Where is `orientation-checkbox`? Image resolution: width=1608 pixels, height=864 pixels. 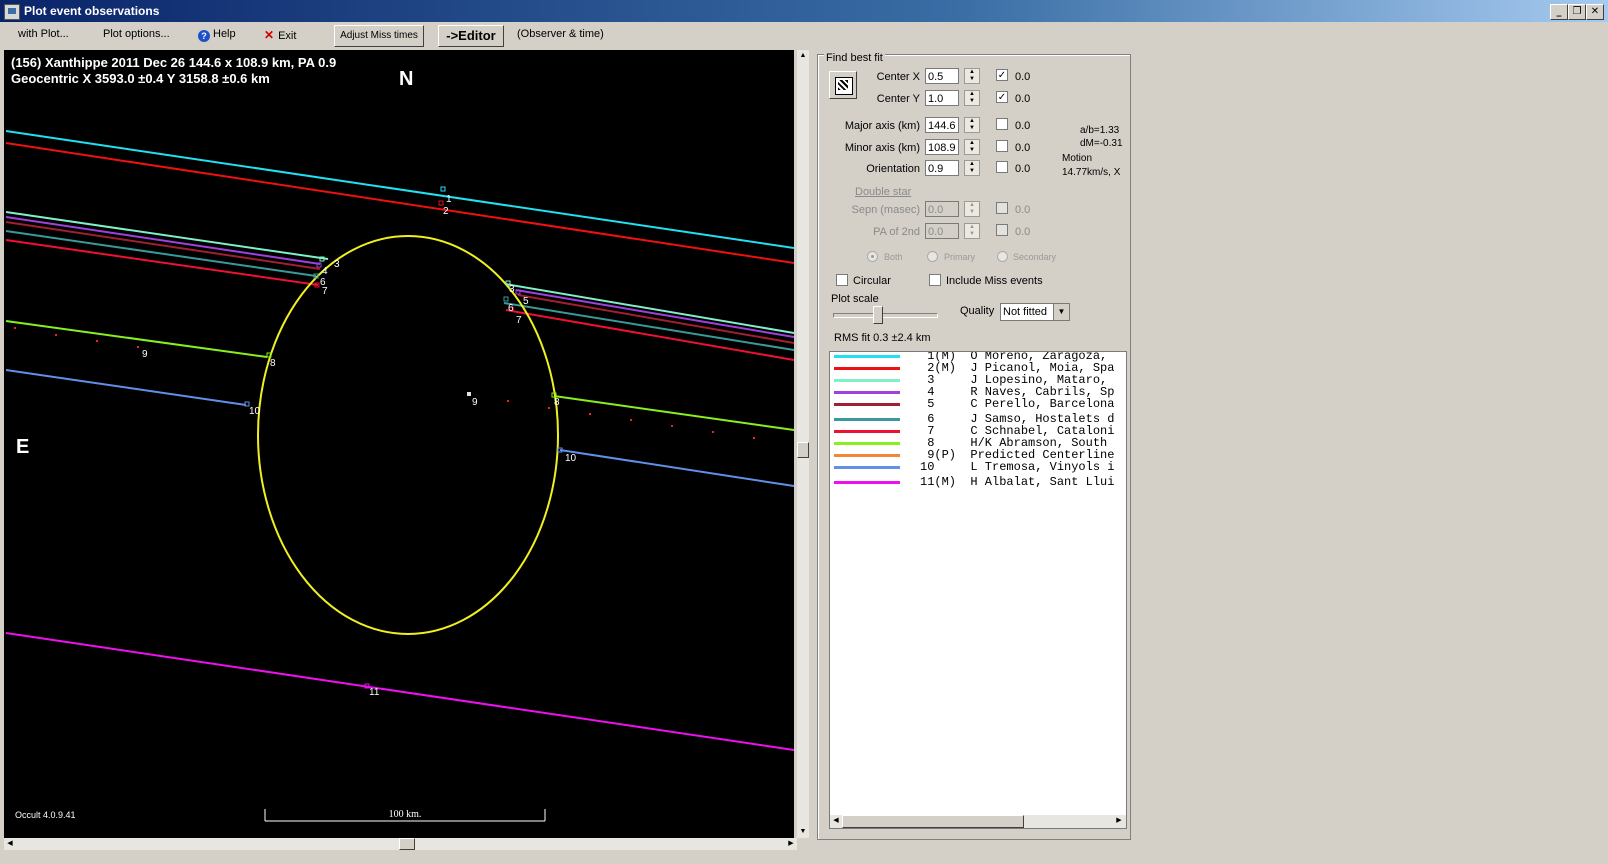
orientation-checkbox is located at coordinates (1002, 167).